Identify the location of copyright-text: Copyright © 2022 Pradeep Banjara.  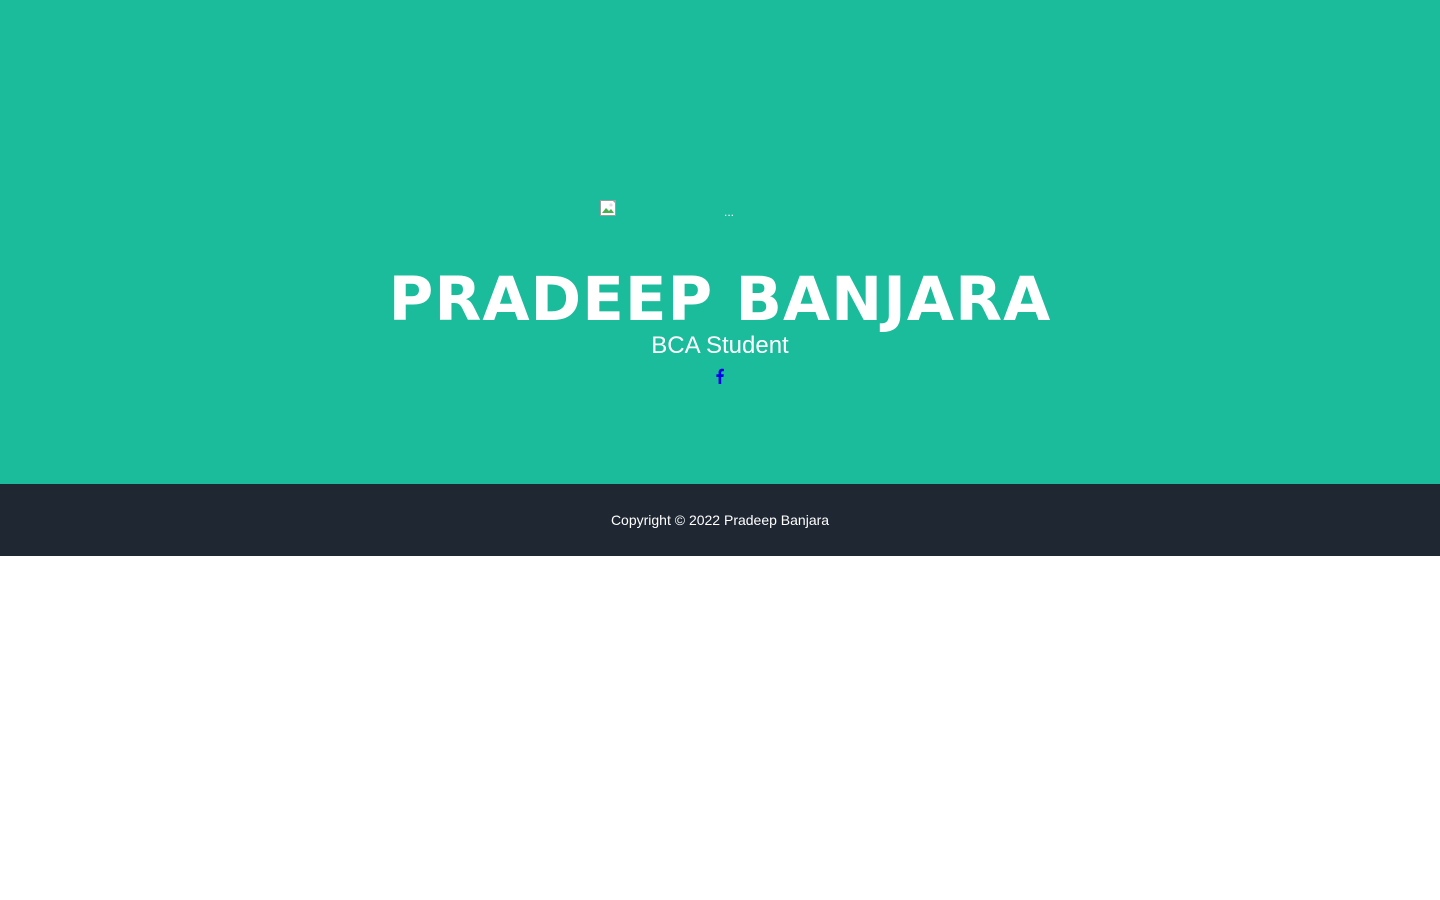
(720, 520).